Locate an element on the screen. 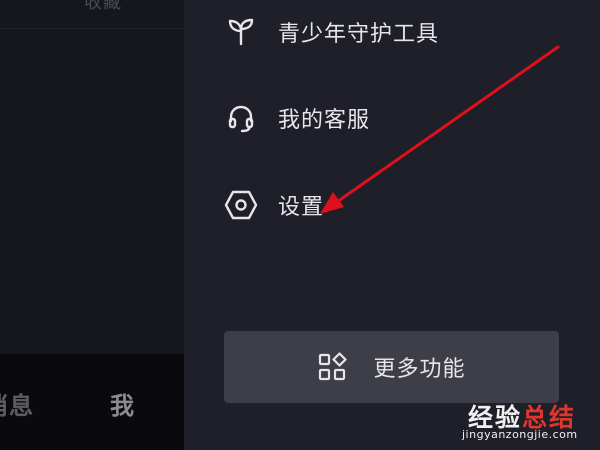 The height and width of the screenshot is (450, 600). watermark-url: jingyanzongjie.com is located at coordinates (520, 434).